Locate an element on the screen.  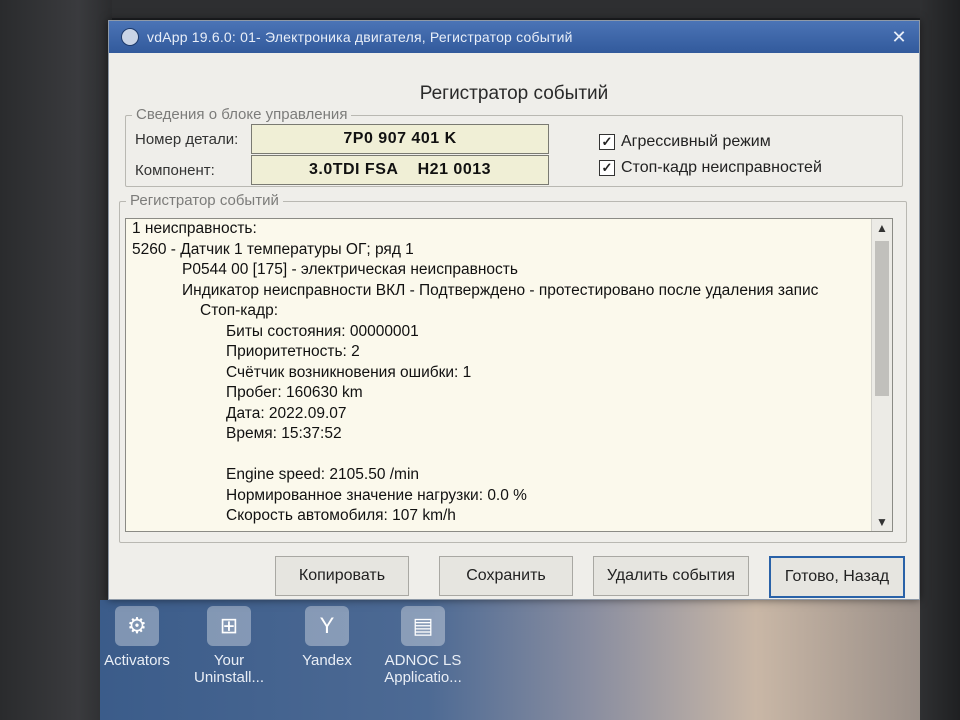
desktop-icon-label: Activators is located at coordinates (137, 660).